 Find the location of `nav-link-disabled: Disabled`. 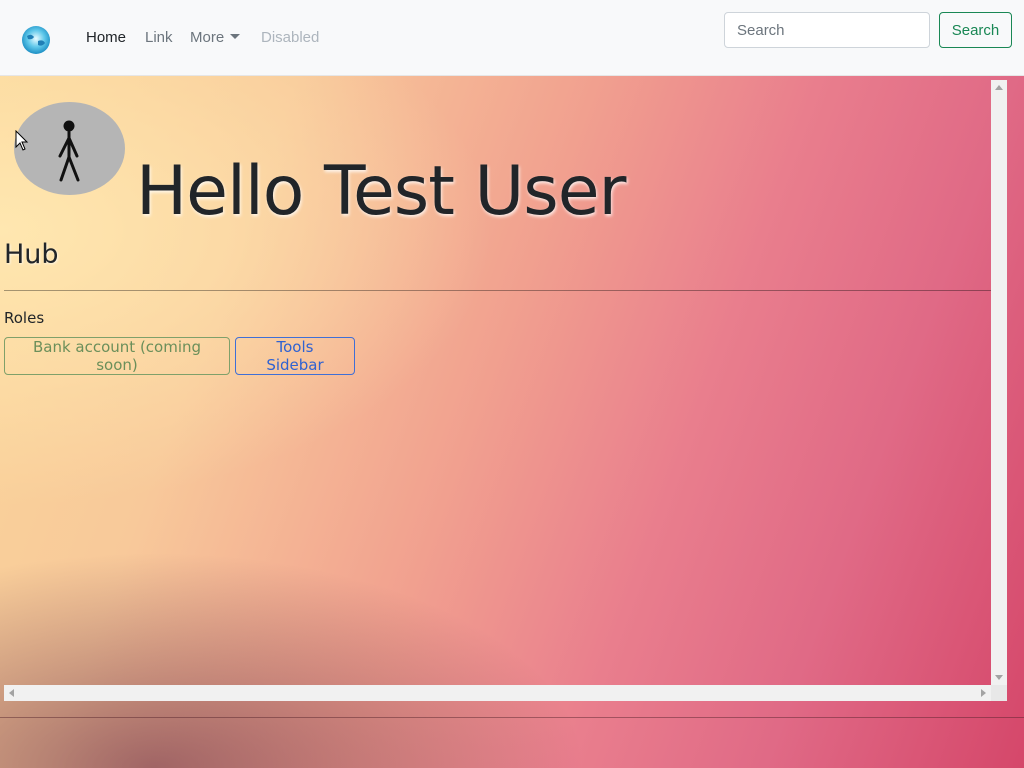

nav-link-disabled: Disabled is located at coordinates (290, 37).